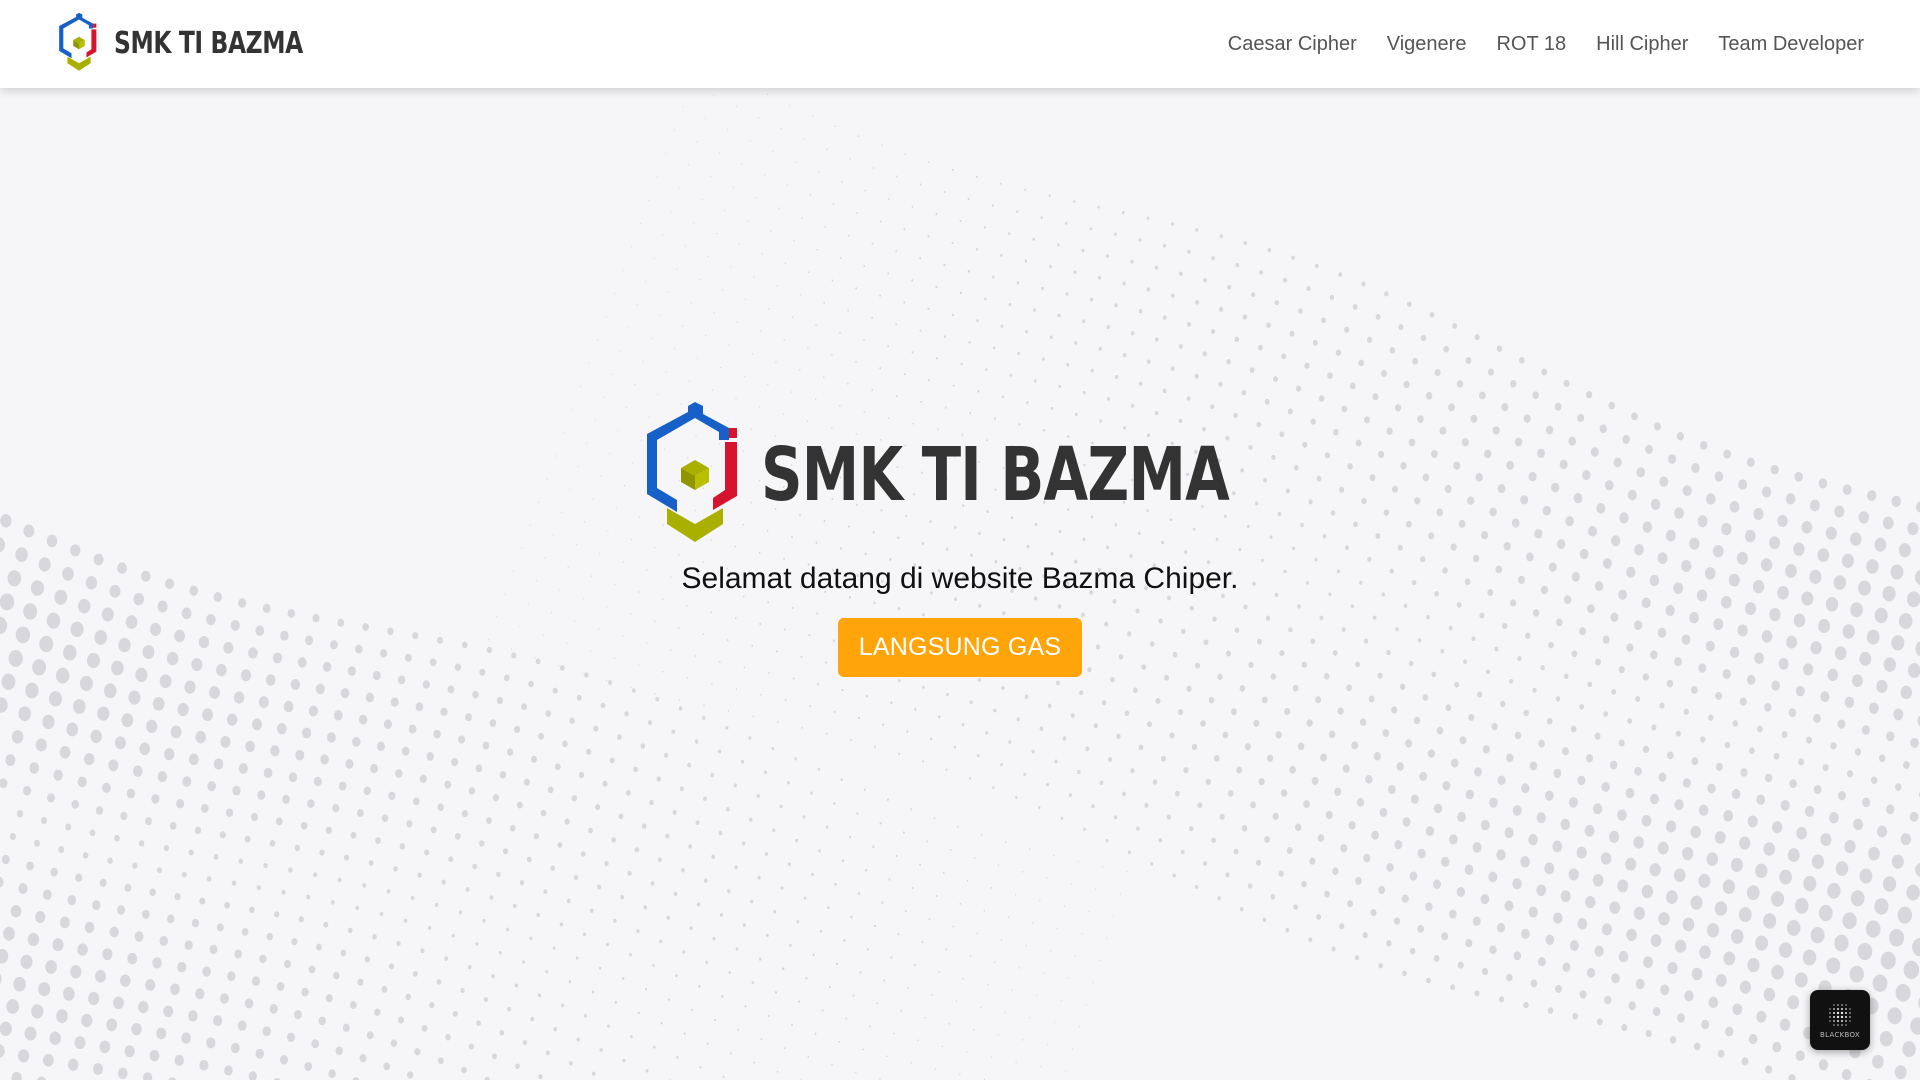 The width and height of the screenshot is (1920, 1080). Describe the element at coordinates (960, 578) in the screenshot. I see `welcome-text: Selamat datang di website Bazma Chiper.` at that location.